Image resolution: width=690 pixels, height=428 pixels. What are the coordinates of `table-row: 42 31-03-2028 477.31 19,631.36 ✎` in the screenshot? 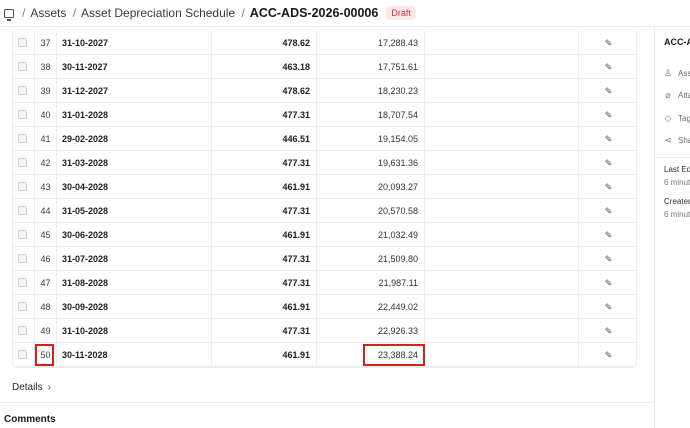 It's located at (324, 163).